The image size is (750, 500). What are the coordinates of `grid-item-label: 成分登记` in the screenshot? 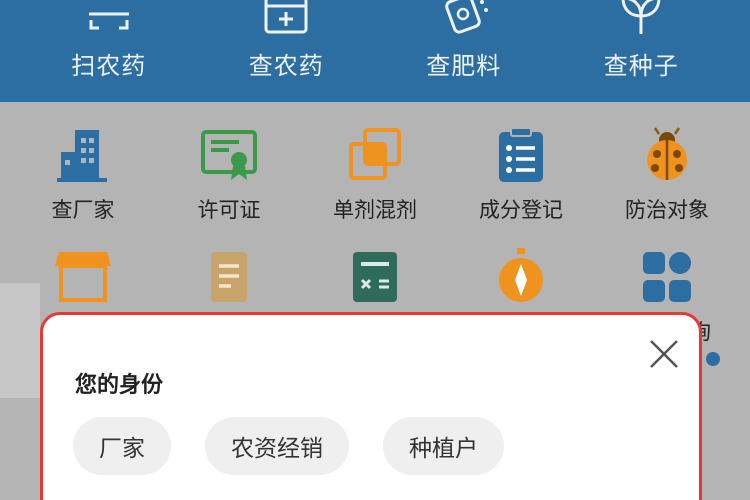 It's located at (521, 210).